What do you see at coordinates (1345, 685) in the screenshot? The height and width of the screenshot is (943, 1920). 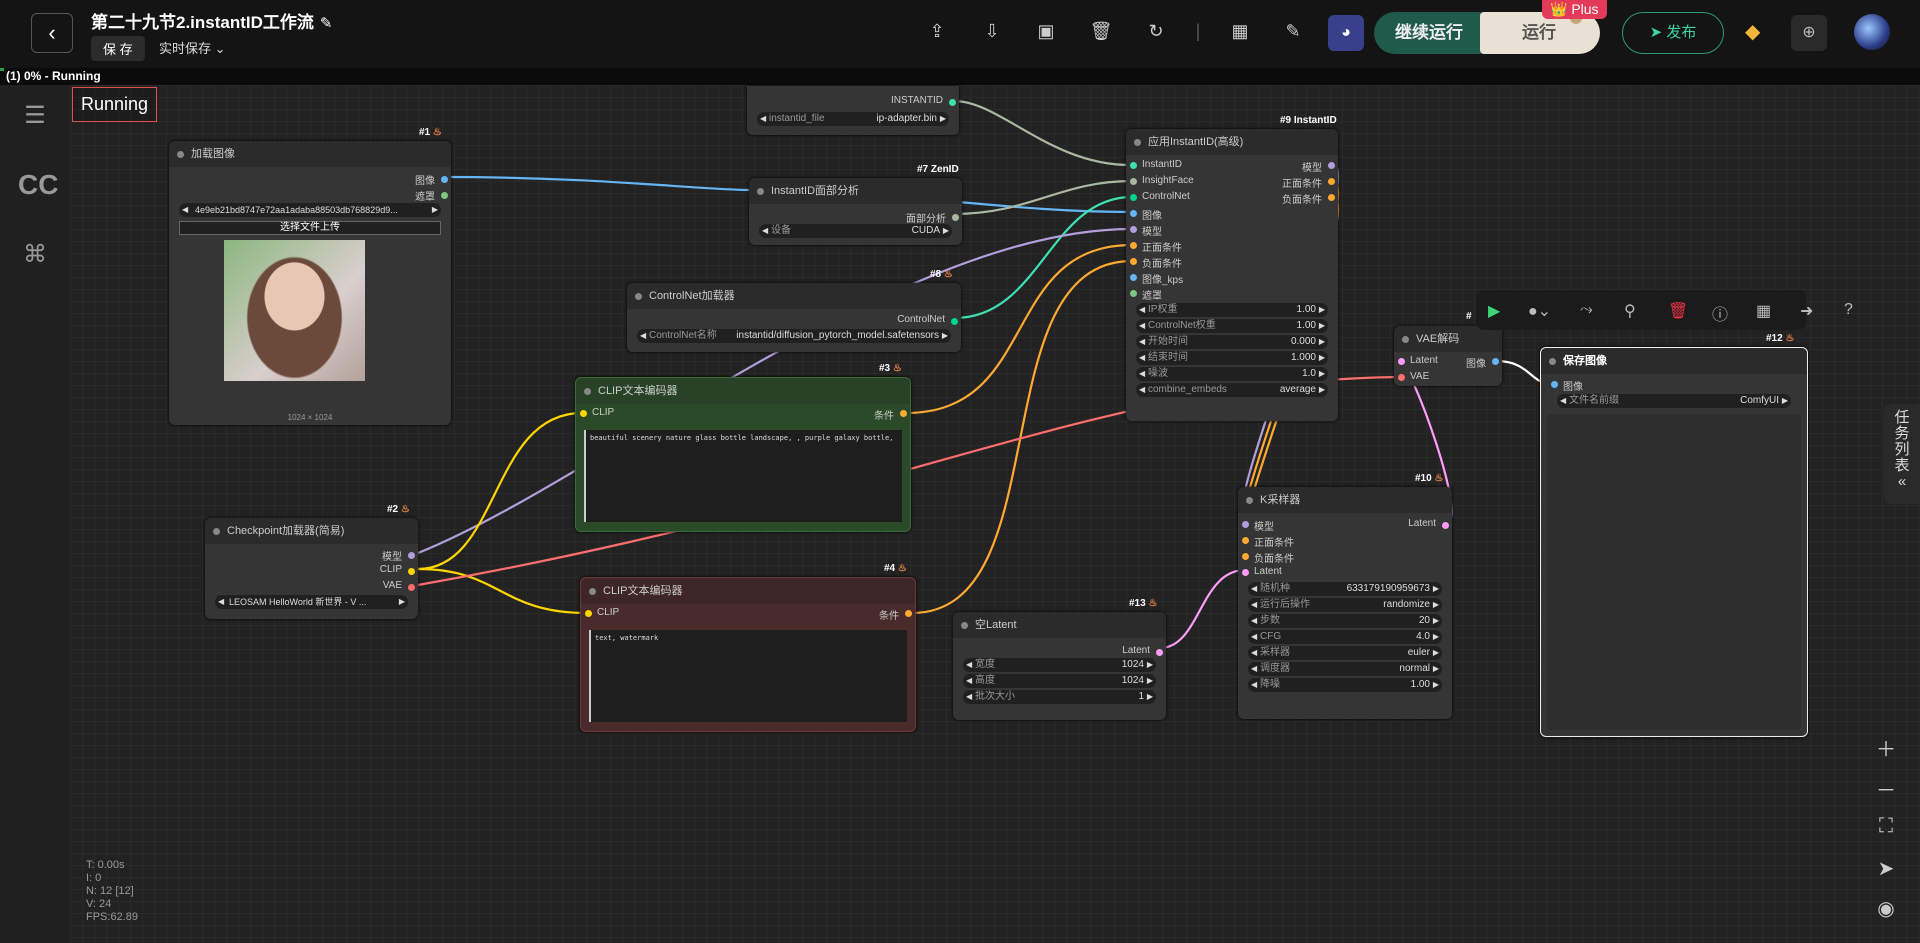 I see `widget-6: 降噪 1.00` at bounding box center [1345, 685].